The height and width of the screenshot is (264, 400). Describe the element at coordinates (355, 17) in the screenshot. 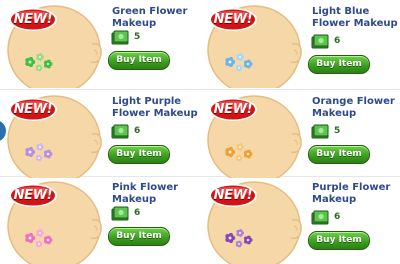

I see `item-title: Light Blue Flower Makeup` at that location.